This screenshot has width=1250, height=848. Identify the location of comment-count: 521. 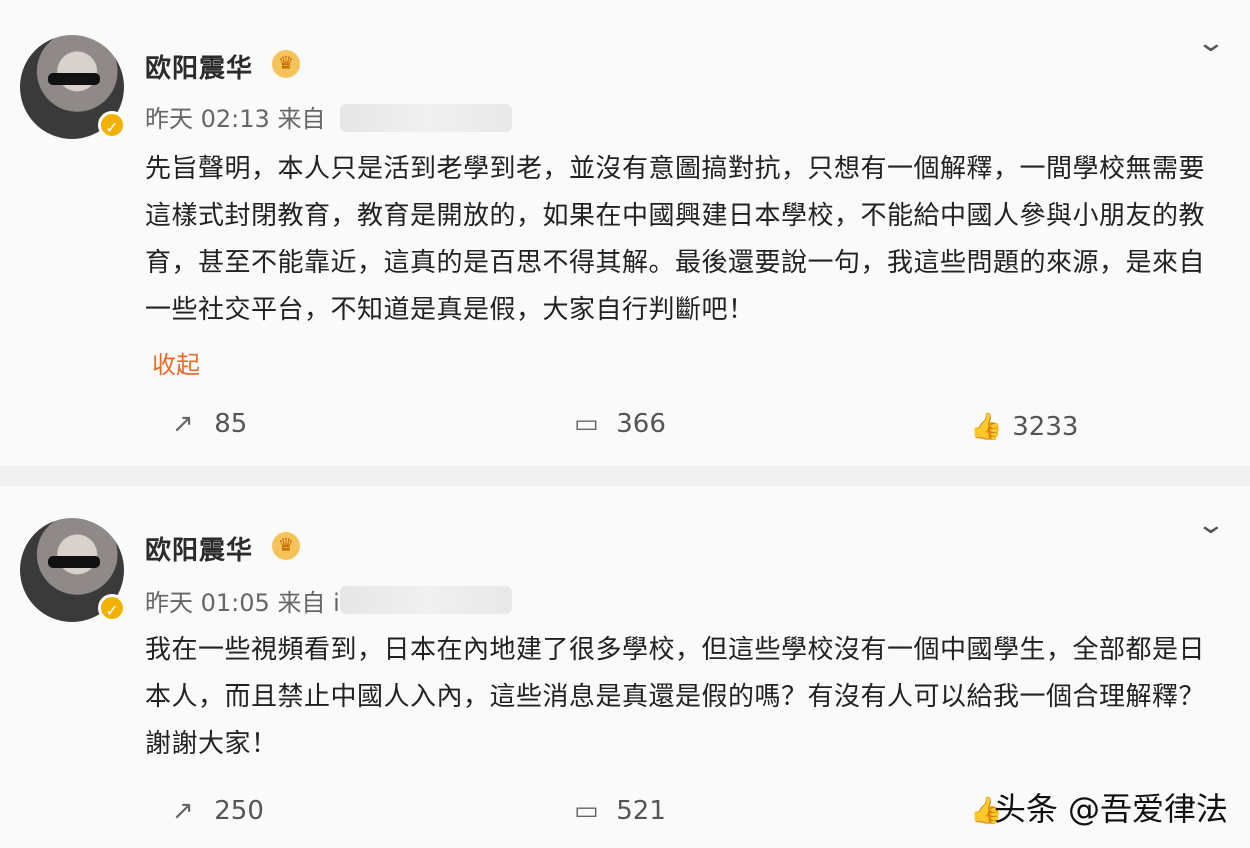
(641, 811).